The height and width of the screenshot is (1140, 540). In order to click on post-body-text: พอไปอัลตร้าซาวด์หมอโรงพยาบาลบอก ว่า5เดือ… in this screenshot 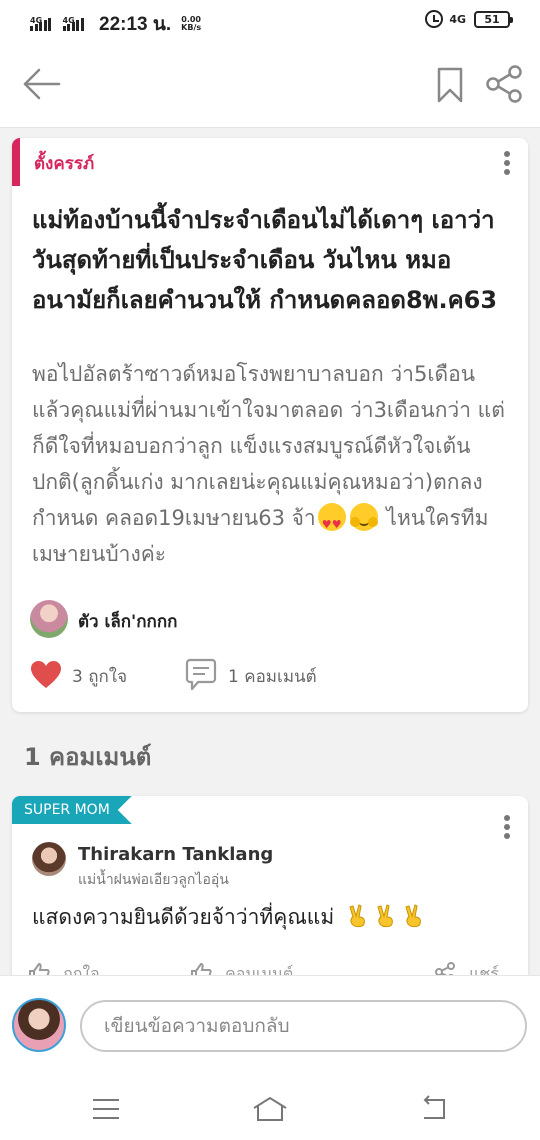, I will do `click(268, 446)`.